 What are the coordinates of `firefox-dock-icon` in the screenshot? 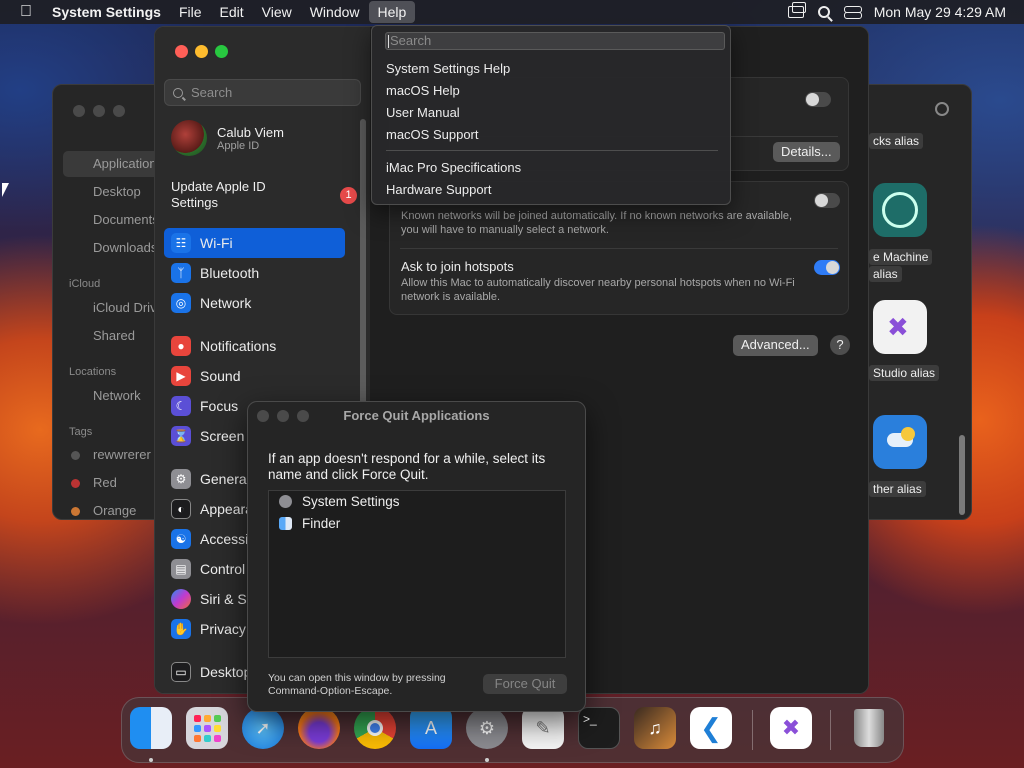 It's located at (319, 728).